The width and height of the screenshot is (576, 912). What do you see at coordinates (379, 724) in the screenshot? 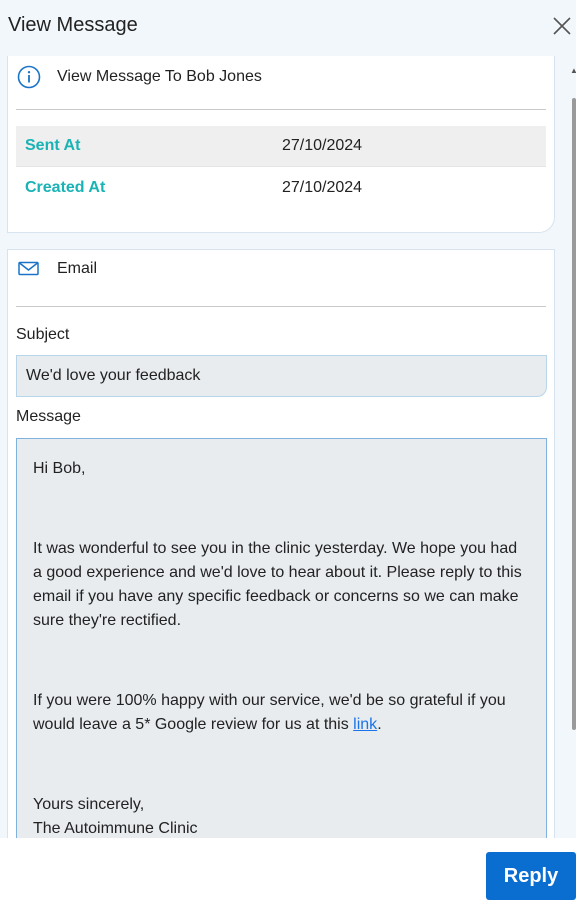
I see `review-text-end: .` at bounding box center [379, 724].